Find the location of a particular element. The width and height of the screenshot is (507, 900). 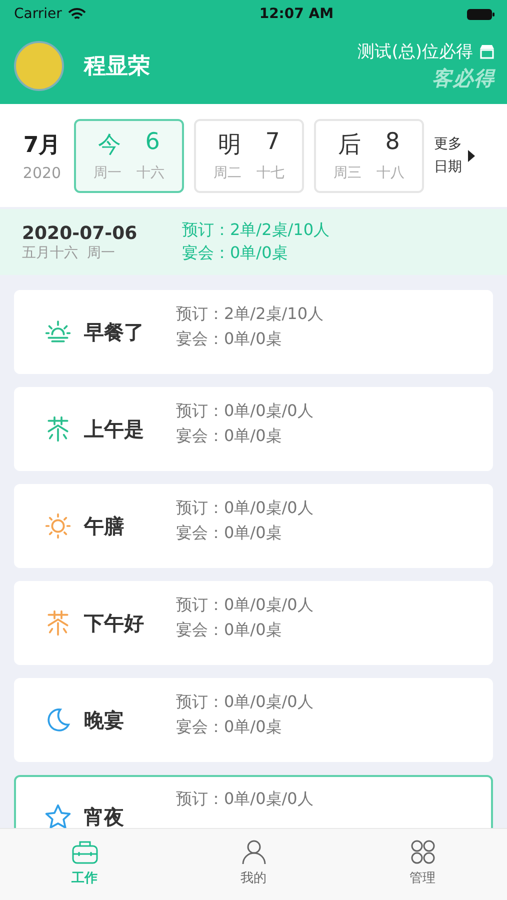

lunar-date: 十七 is located at coordinates (270, 173).